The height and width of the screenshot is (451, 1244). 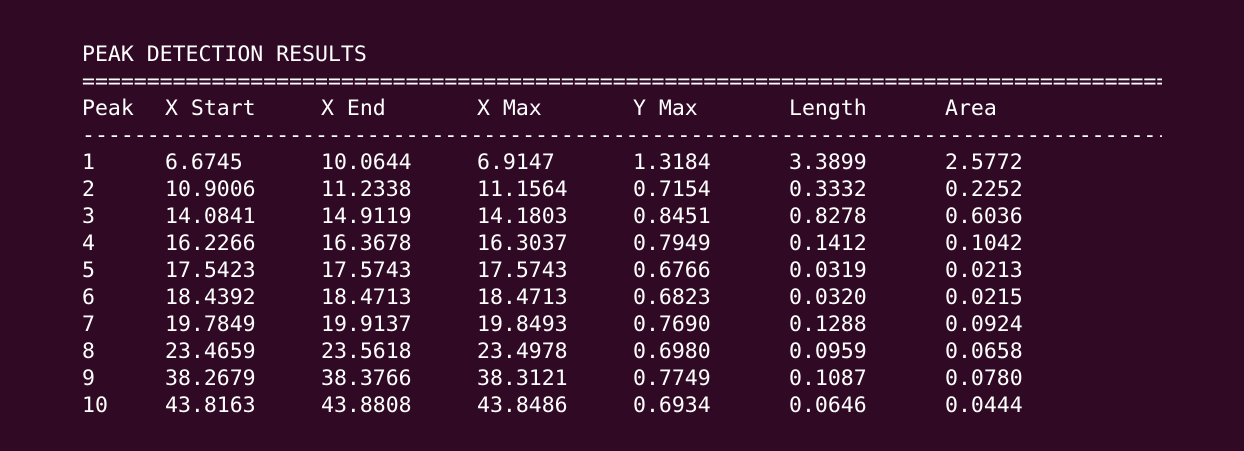 I want to click on column-header-x-max: X Max, so click(x=509, y=108).